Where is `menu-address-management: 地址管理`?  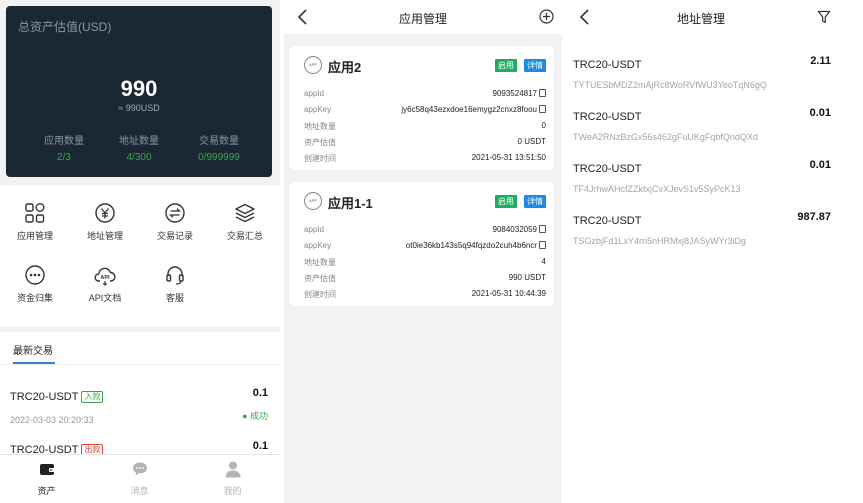 menu-address-management: 地址管理 is located at coordinates (105, 222).